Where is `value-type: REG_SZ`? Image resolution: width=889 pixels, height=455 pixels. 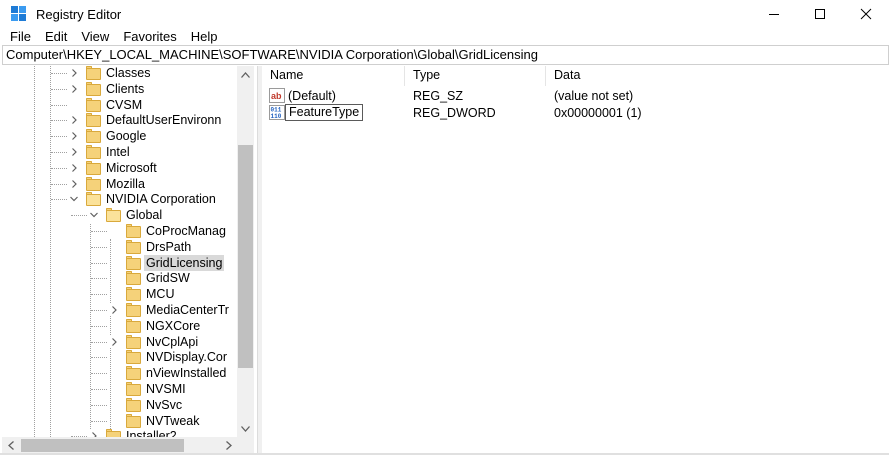
value-type: REG_SZ is located at coordinates (438, 96).